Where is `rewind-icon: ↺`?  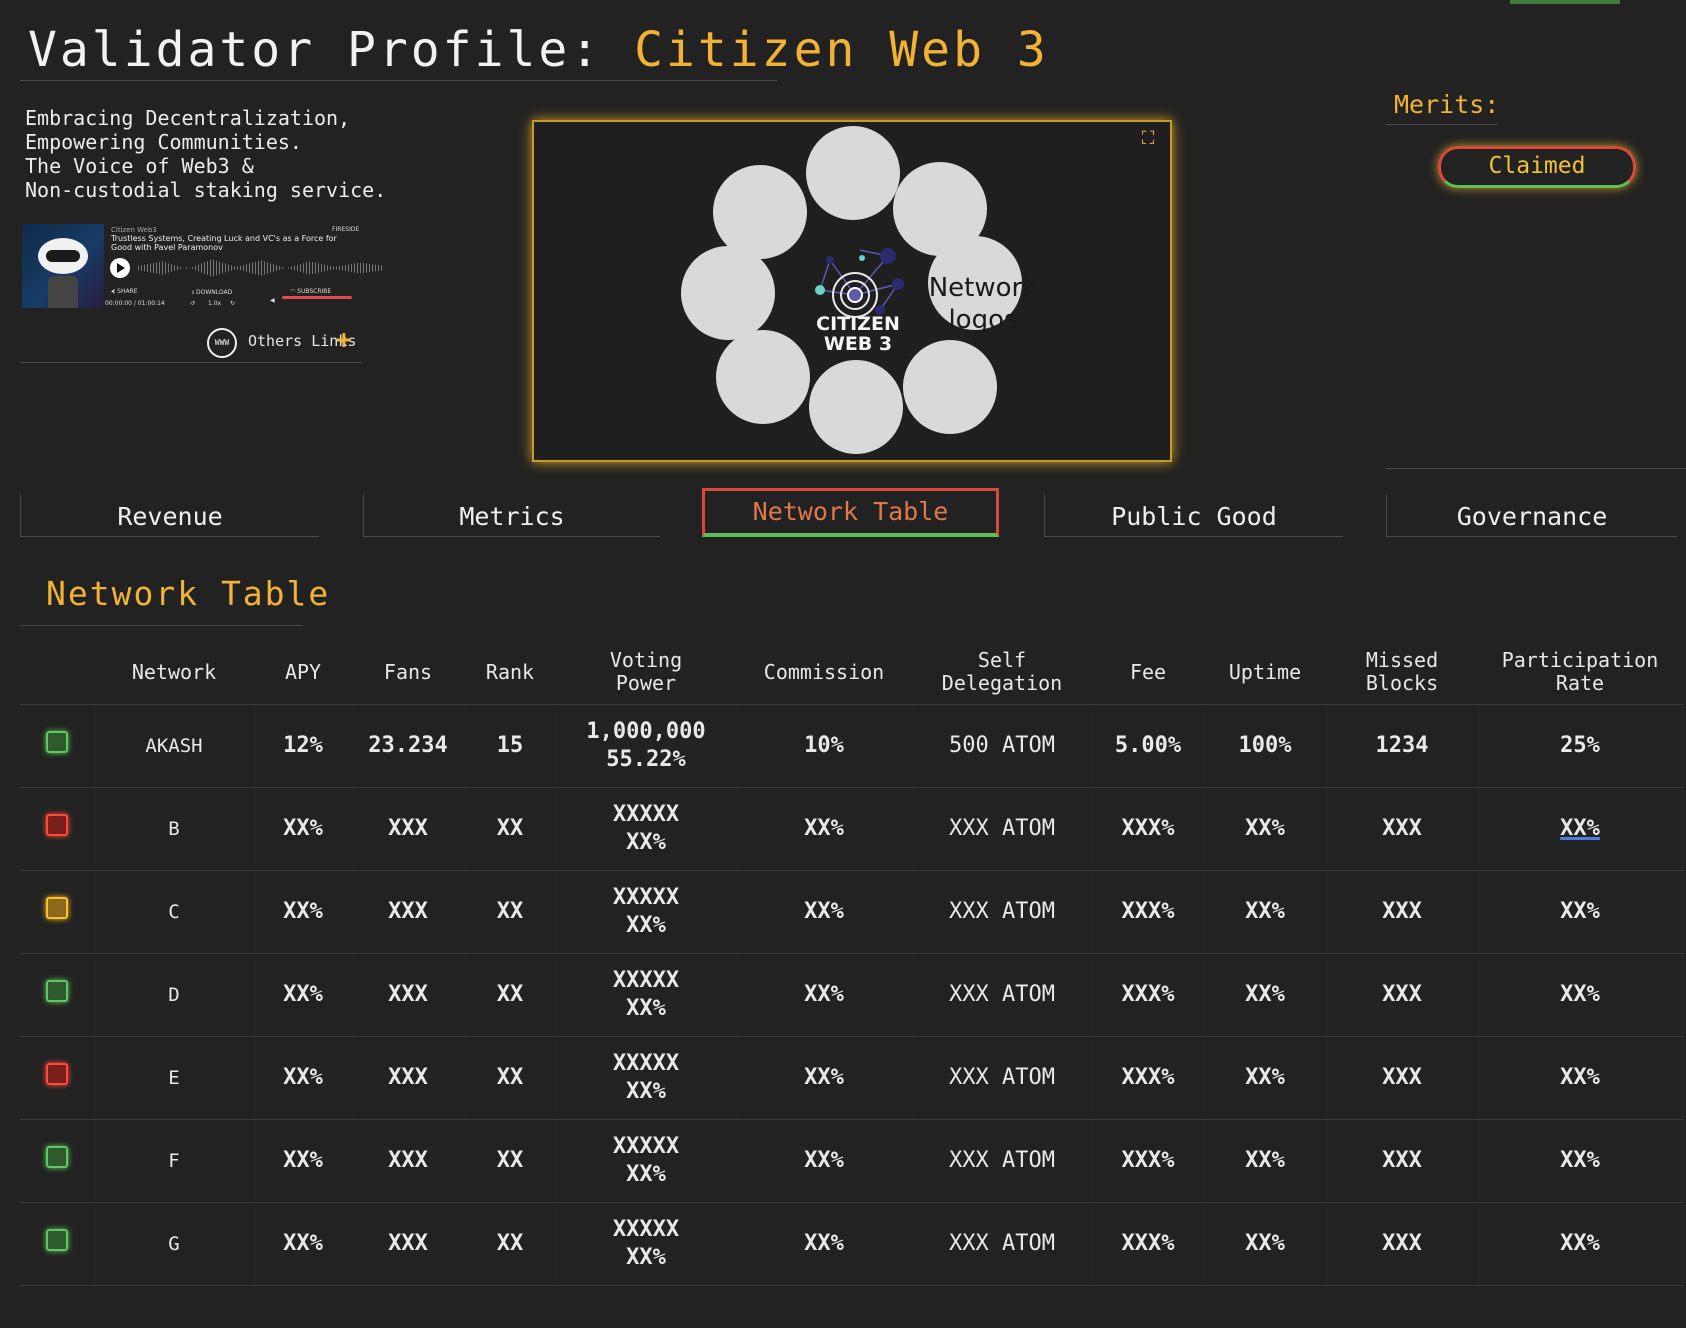 rewind-icon: ↺ is located at coordinates (192, 303).